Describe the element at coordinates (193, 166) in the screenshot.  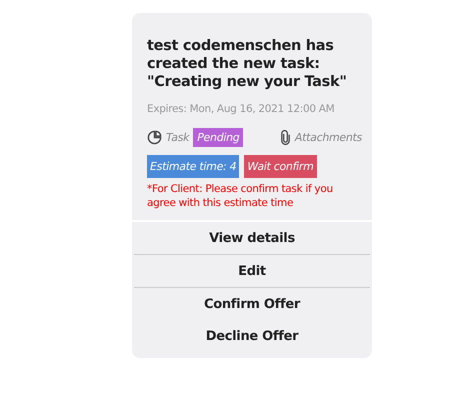
I see `info-badge: Estimate time: 4` at that location.